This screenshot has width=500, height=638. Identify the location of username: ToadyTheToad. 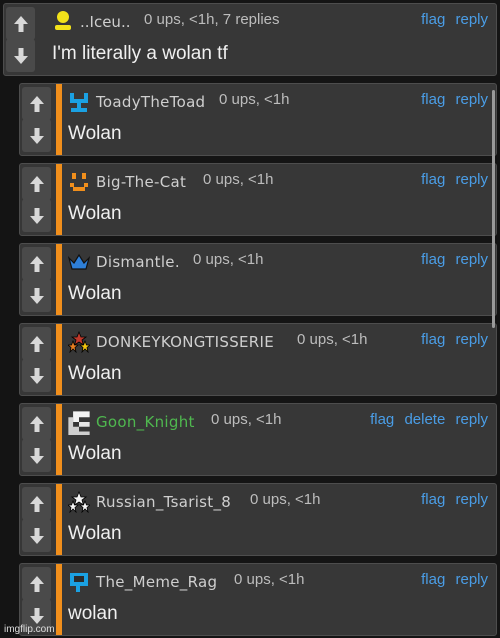
(150, 102).